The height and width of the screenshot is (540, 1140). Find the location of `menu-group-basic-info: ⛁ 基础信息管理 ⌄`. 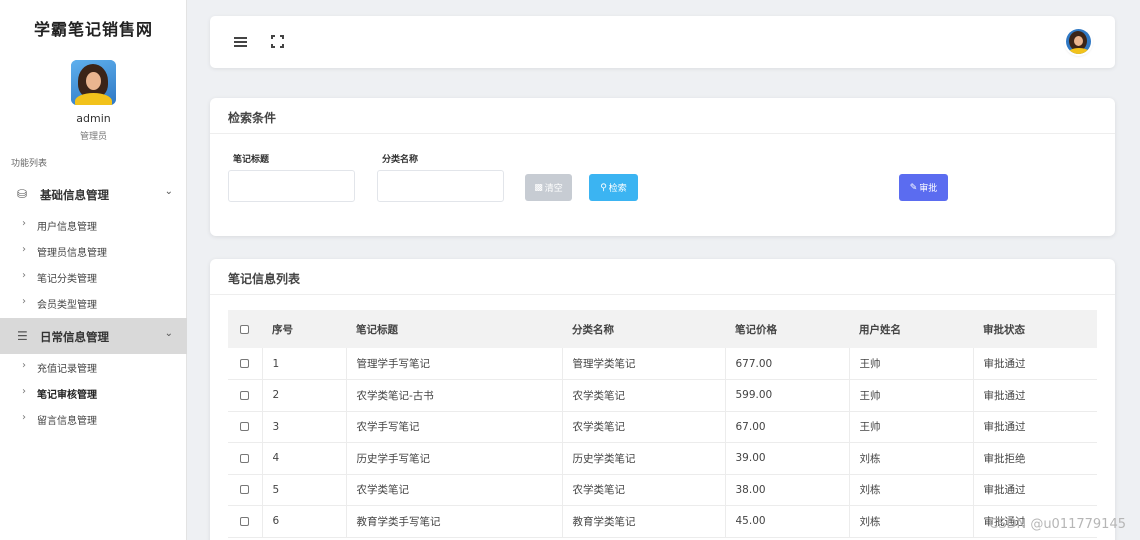

menu-group-basic-info: ⛁ 基础信息管理 ⌄ is located at coordinates (93, 194).